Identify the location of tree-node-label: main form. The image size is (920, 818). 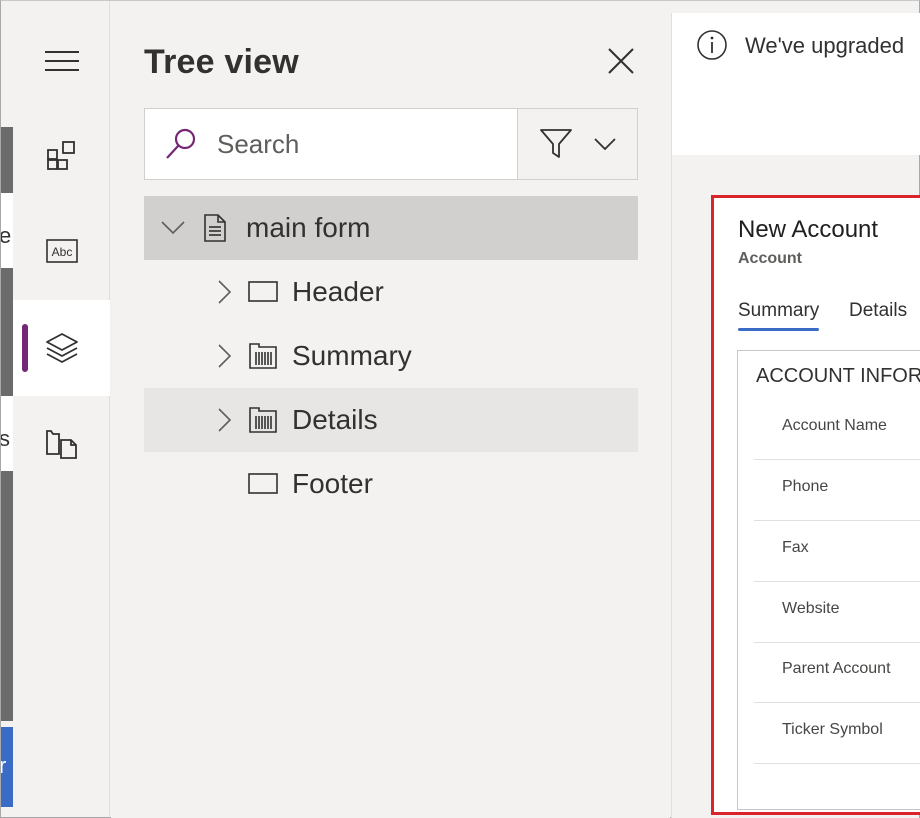
(308, 227).